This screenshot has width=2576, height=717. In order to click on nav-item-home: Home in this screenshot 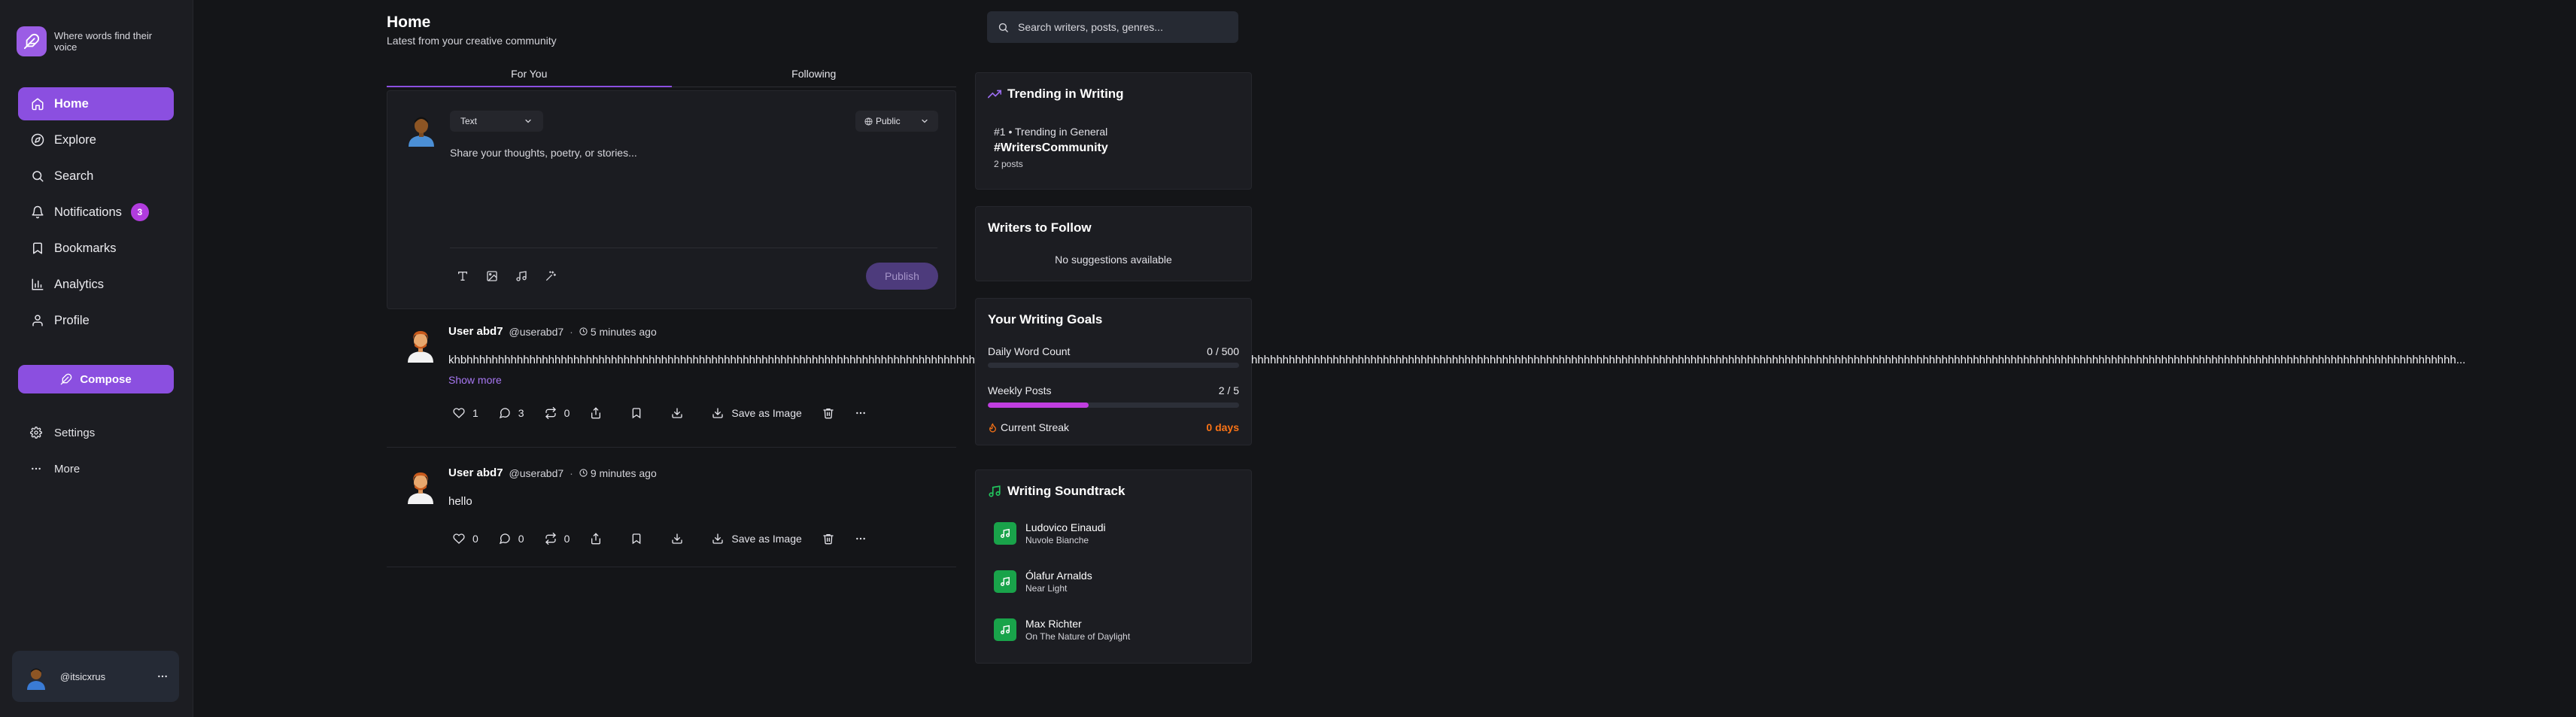, I will do `click(96, 103)`.